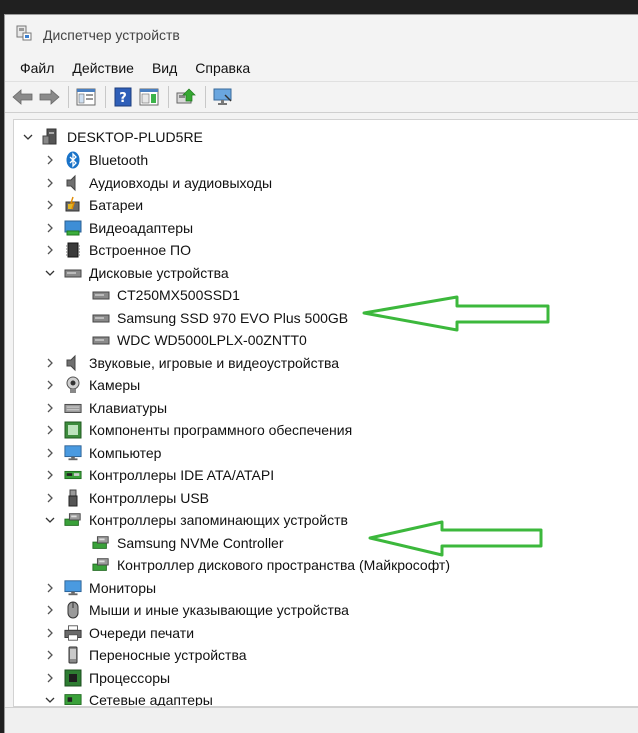 The height and width of the screenshot is (733, 638). I want to click on menu-bar: Файл Действие Вид Справка, so click(321, 68).